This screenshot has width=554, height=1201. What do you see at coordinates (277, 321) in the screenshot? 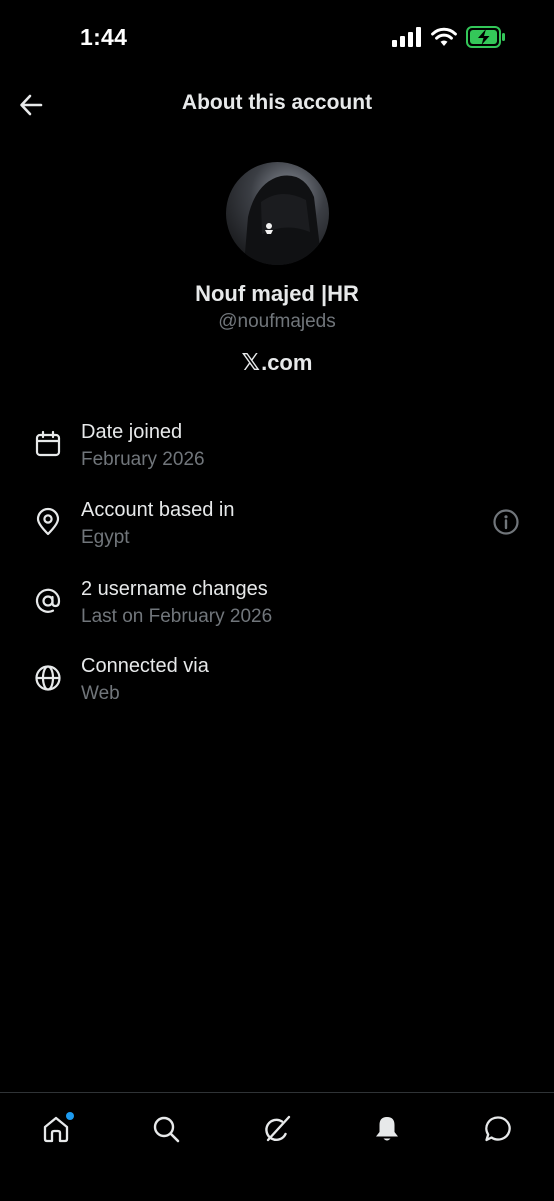
I see `handle: @noufmajeds` at bounding box center [277, 321].